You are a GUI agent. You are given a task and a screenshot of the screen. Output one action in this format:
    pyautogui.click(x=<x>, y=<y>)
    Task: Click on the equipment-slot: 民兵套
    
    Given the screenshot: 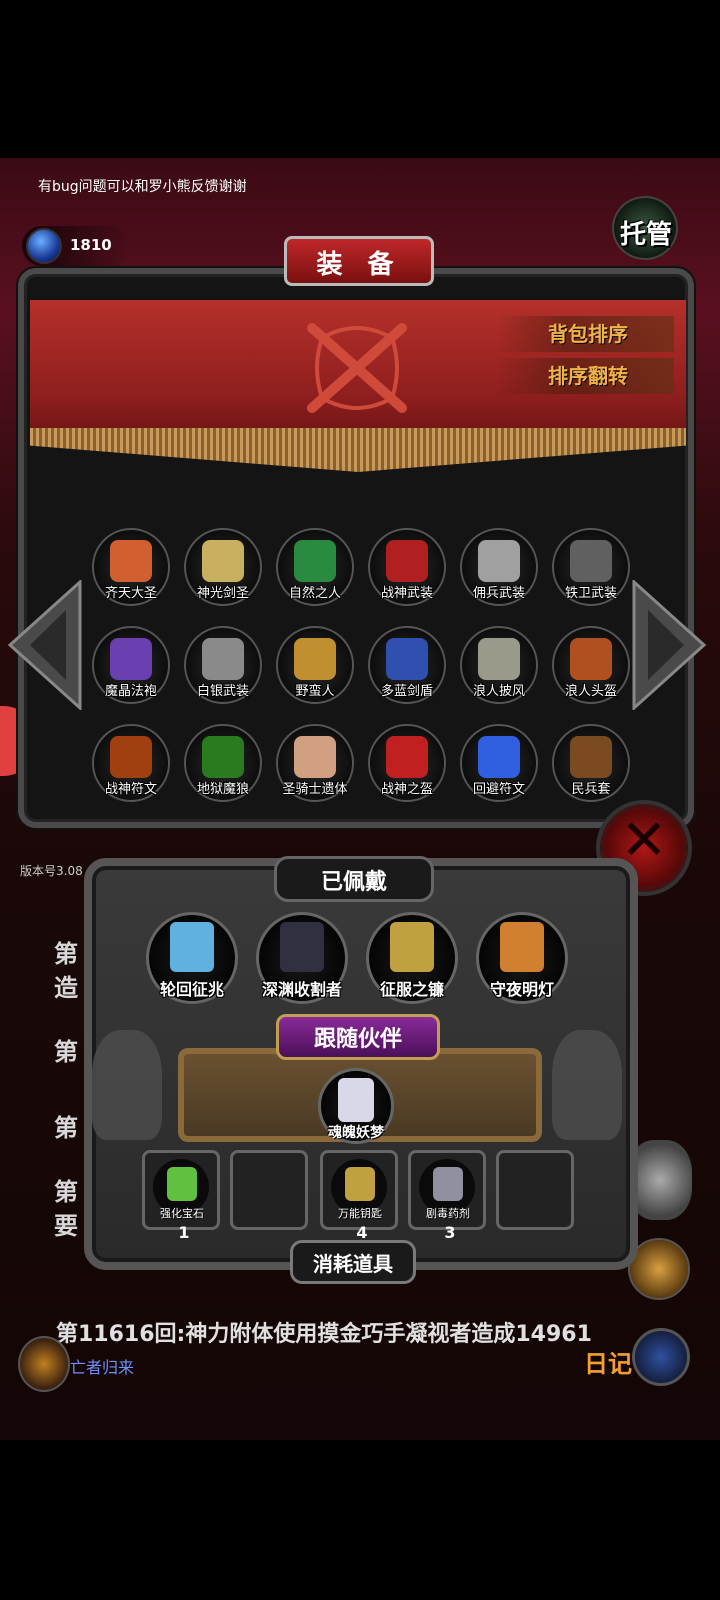 What is the action you would take?
    pyautogui.click(x=591, y=763)
    